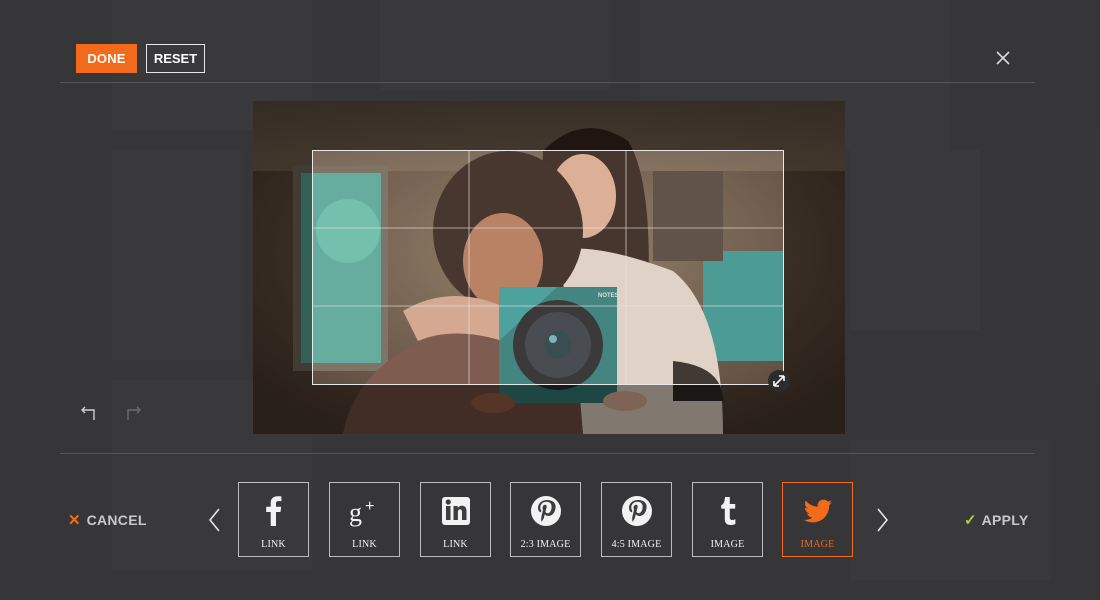 This screenshot has width=1100, height=600. Describe the element at coordinates (74, 520) in the screenshot. I see `cancel-x-icon: ✕` at that location.